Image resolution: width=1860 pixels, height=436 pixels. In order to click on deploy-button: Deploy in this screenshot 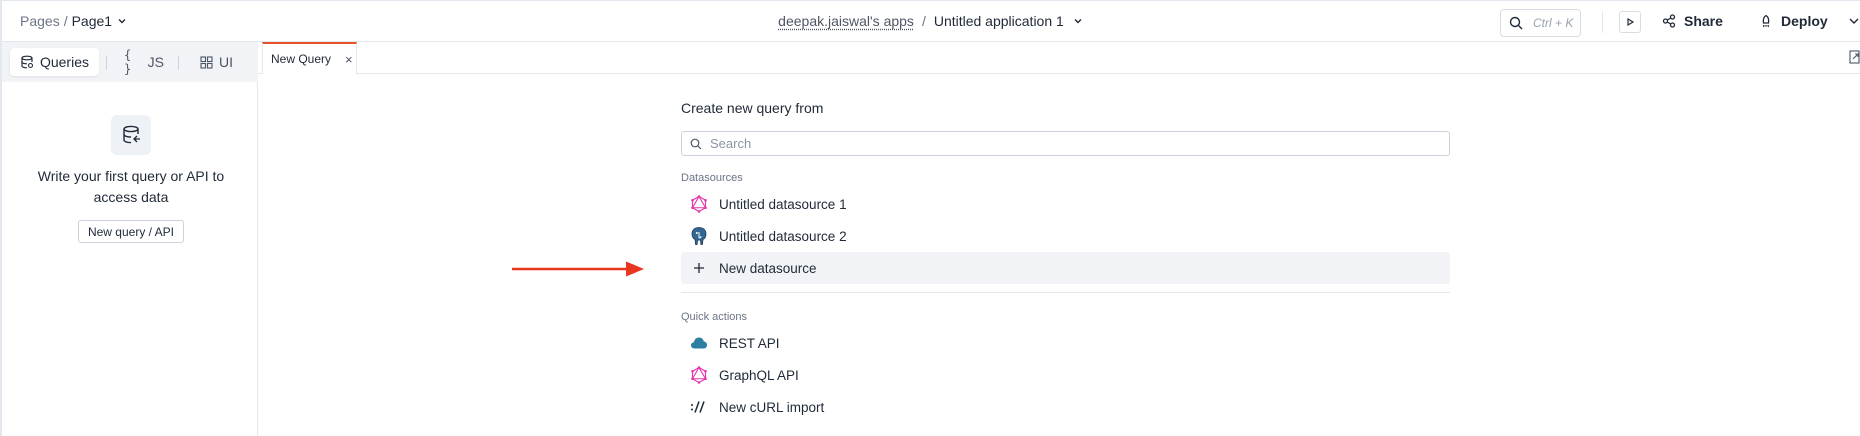, I will do `click(1793, 21)`.